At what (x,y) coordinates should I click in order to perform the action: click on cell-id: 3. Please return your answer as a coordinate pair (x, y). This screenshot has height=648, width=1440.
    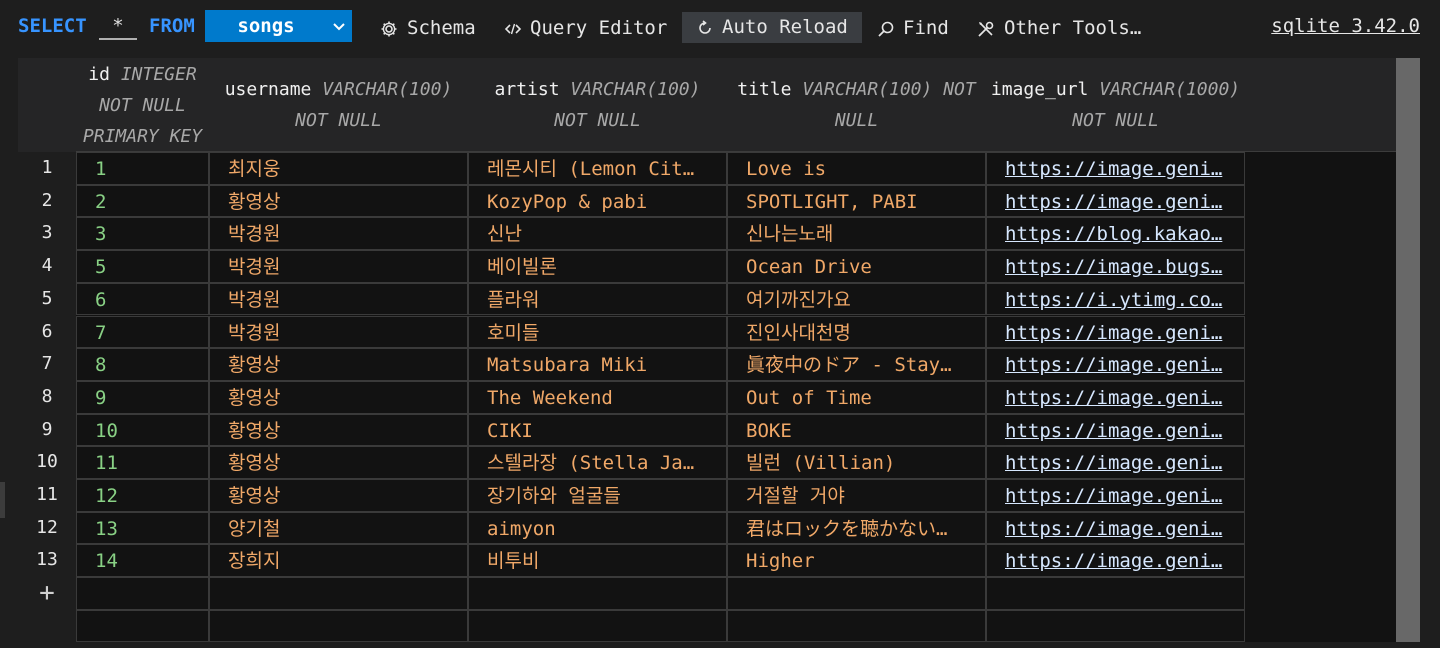
    Looking at the image, I should click on (142, 234).